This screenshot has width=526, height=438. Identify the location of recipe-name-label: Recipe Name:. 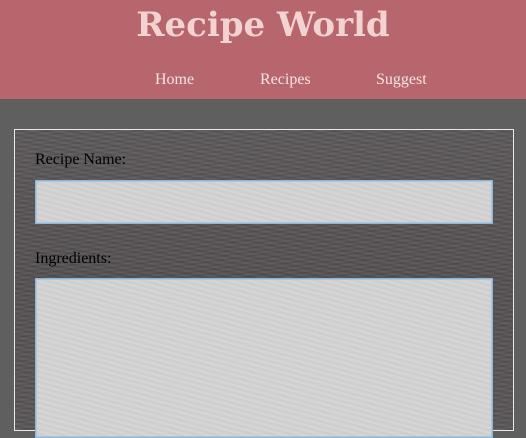
(81, 159).